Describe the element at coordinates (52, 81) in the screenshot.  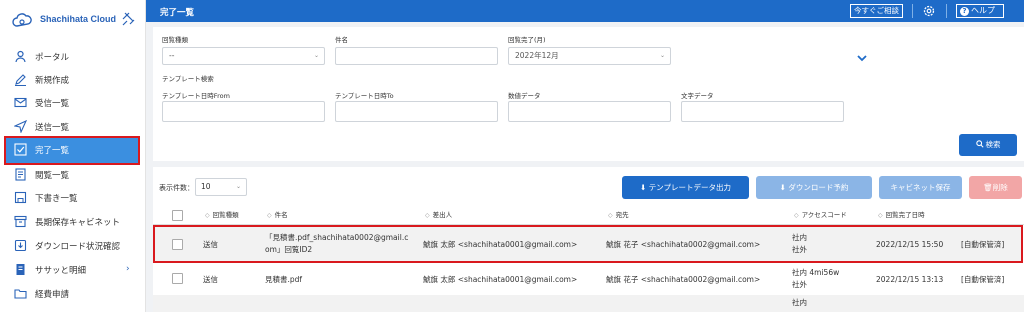
I see `sidebar-item-label: 新規作成` at that location.